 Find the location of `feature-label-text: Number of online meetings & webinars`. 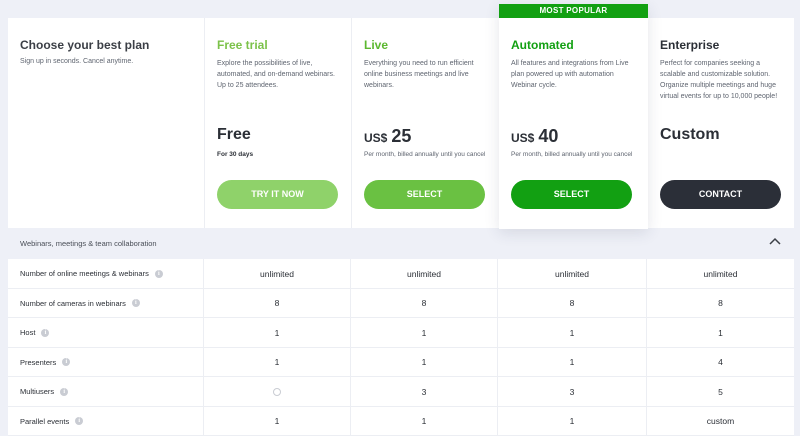

feature-label-text: Number of online meetings & webinars is located at coordinates (84, 274).